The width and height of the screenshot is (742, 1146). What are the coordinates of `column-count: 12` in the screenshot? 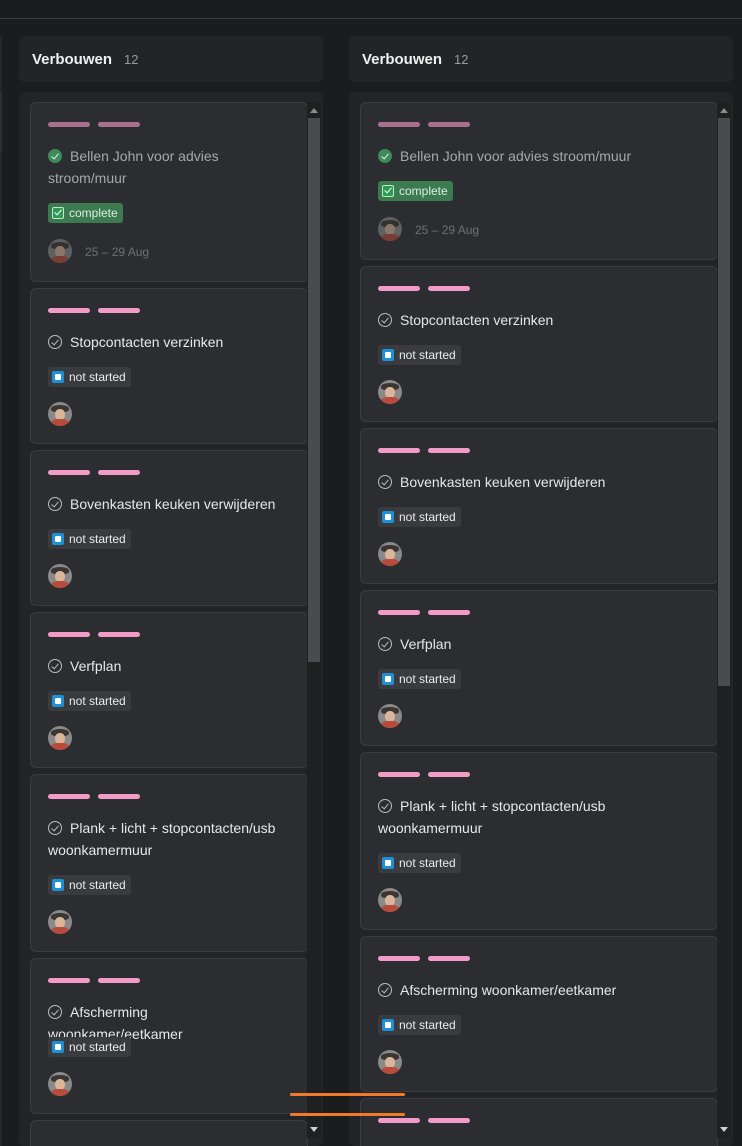 It's located at (461, 59).